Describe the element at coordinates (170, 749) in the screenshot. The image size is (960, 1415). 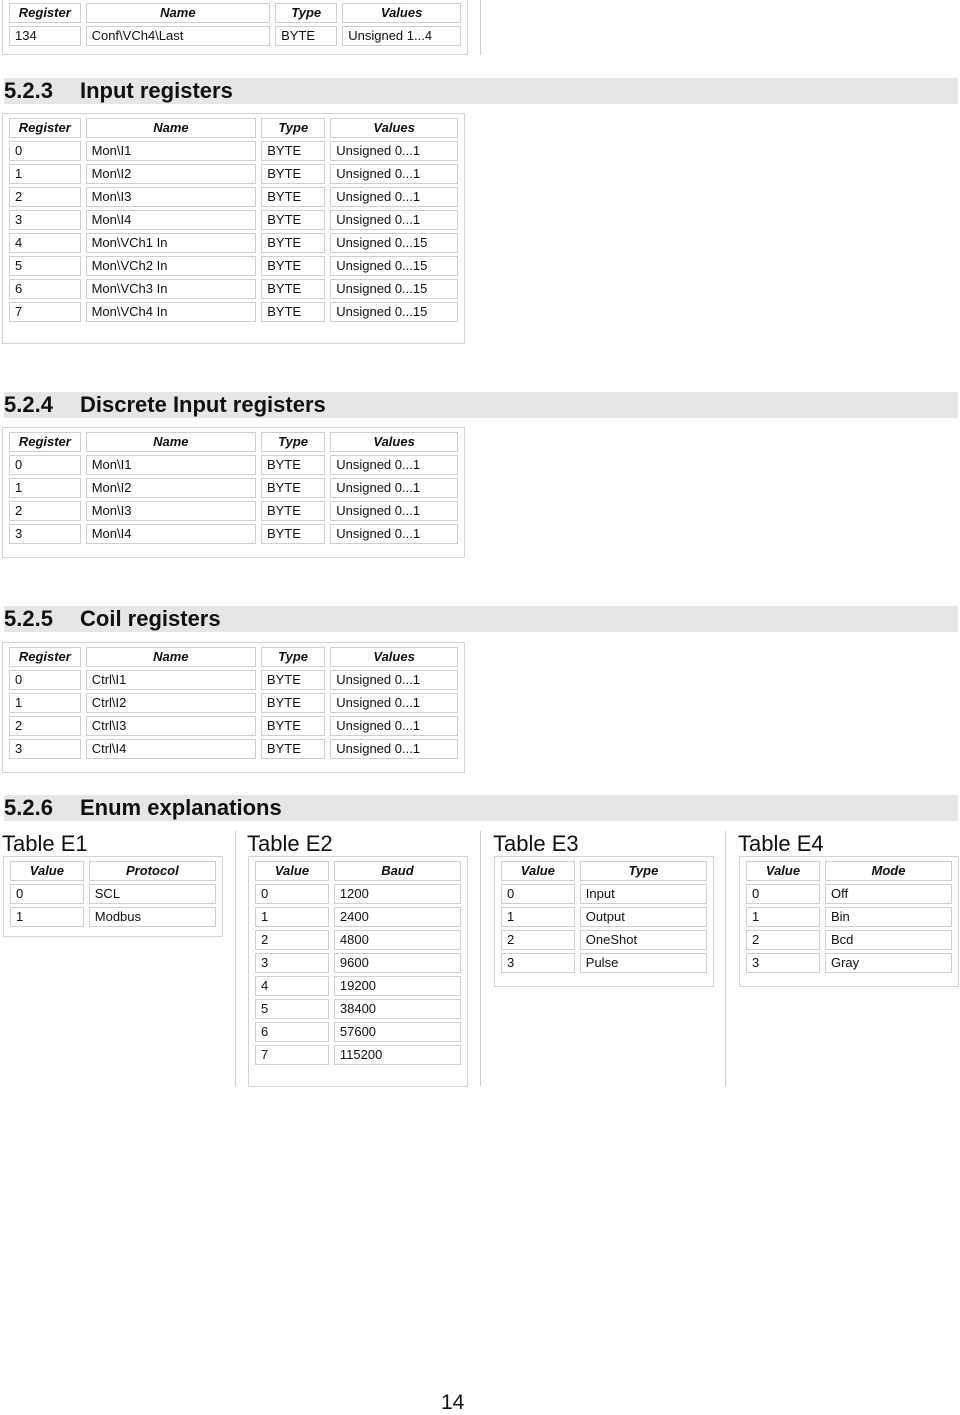
I see `cell-name: Ctrl\I4` at that location.